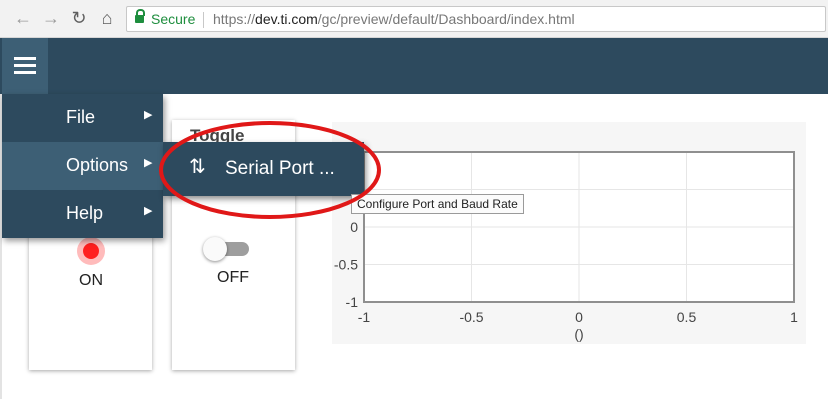  I want to click on url-prefix: https://, so click(234, 19).